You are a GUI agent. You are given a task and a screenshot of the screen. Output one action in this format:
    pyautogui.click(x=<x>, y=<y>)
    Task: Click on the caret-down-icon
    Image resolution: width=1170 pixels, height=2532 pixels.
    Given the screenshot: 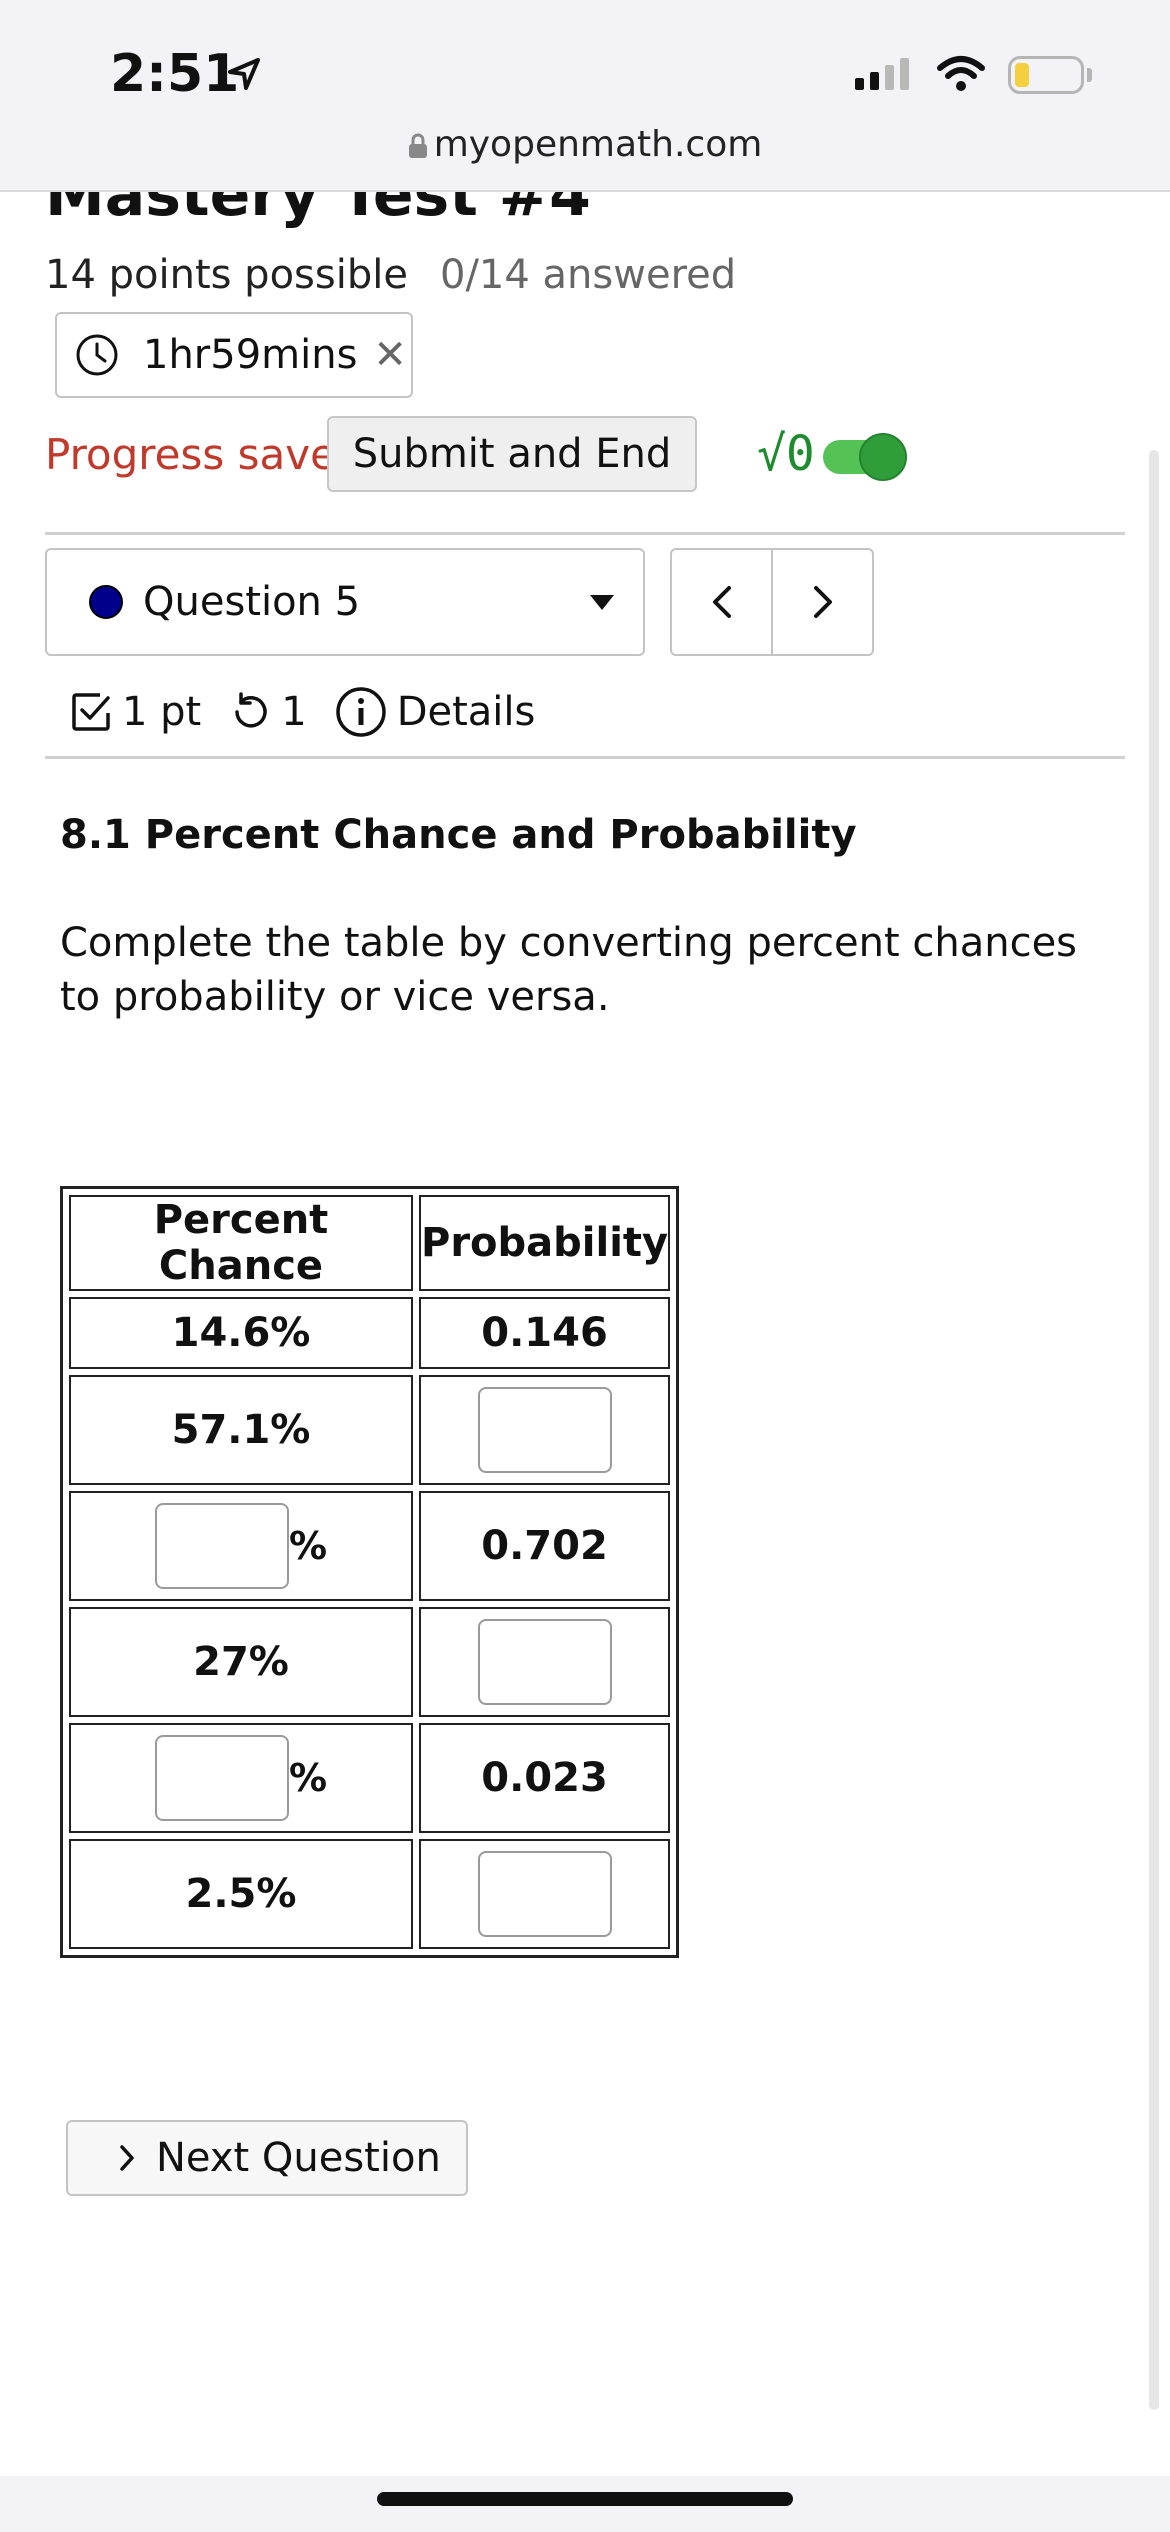 What is the action you would take?
    pyautogui.click(x=602, y=602)
    